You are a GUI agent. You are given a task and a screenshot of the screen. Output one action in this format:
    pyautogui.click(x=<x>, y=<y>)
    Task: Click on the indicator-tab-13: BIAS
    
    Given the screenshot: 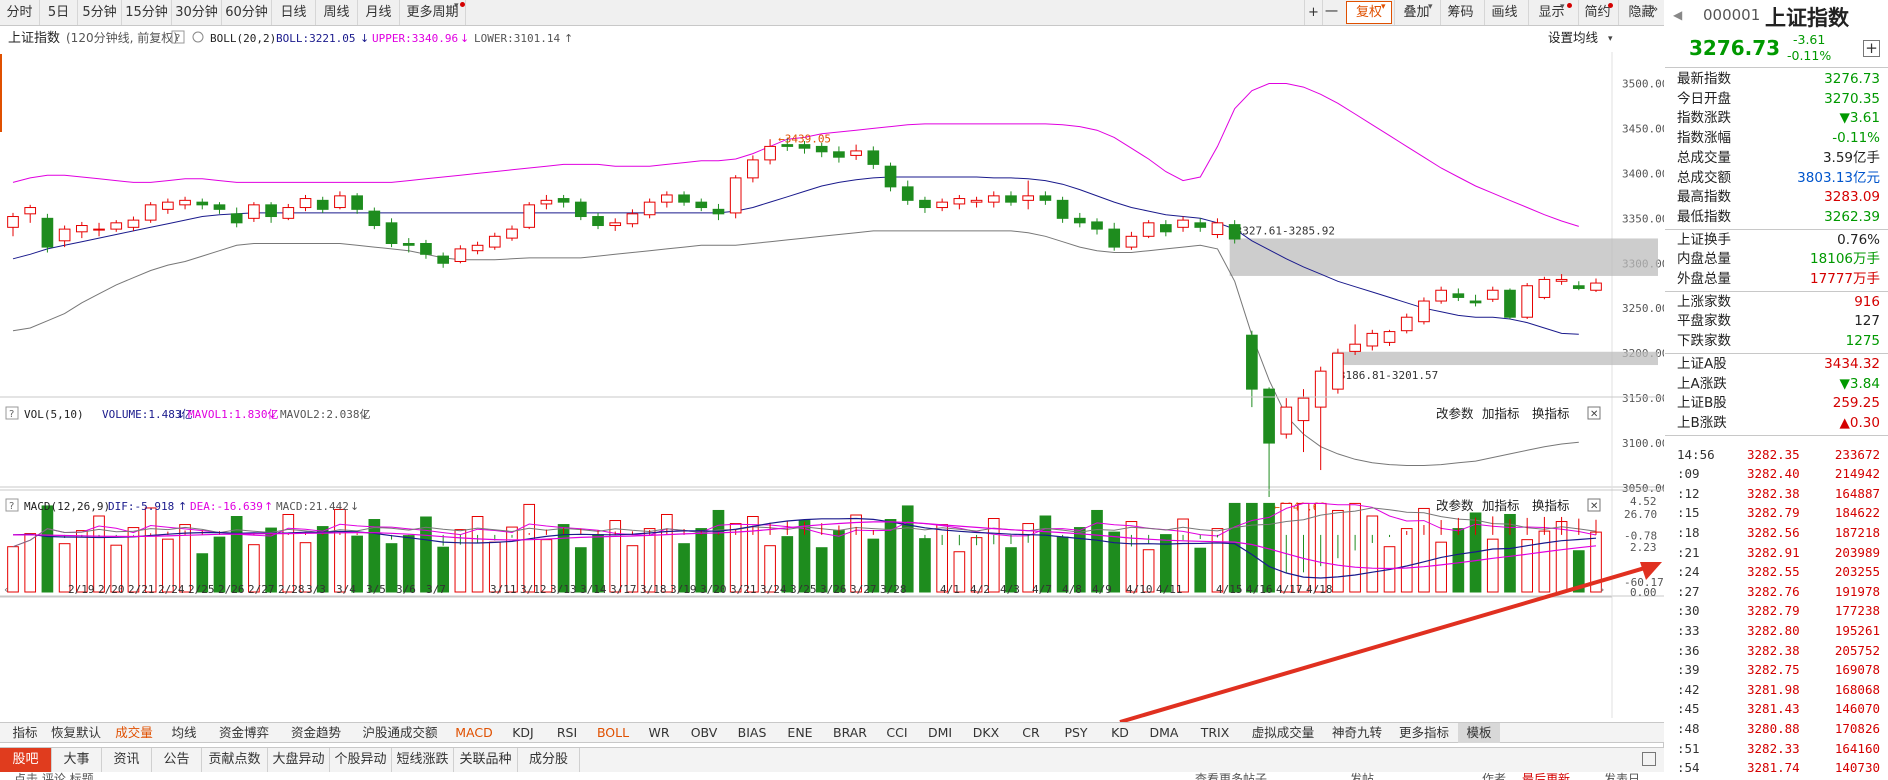 What is the action you would take?
    pyautogui.click(x=752, y=733)
    